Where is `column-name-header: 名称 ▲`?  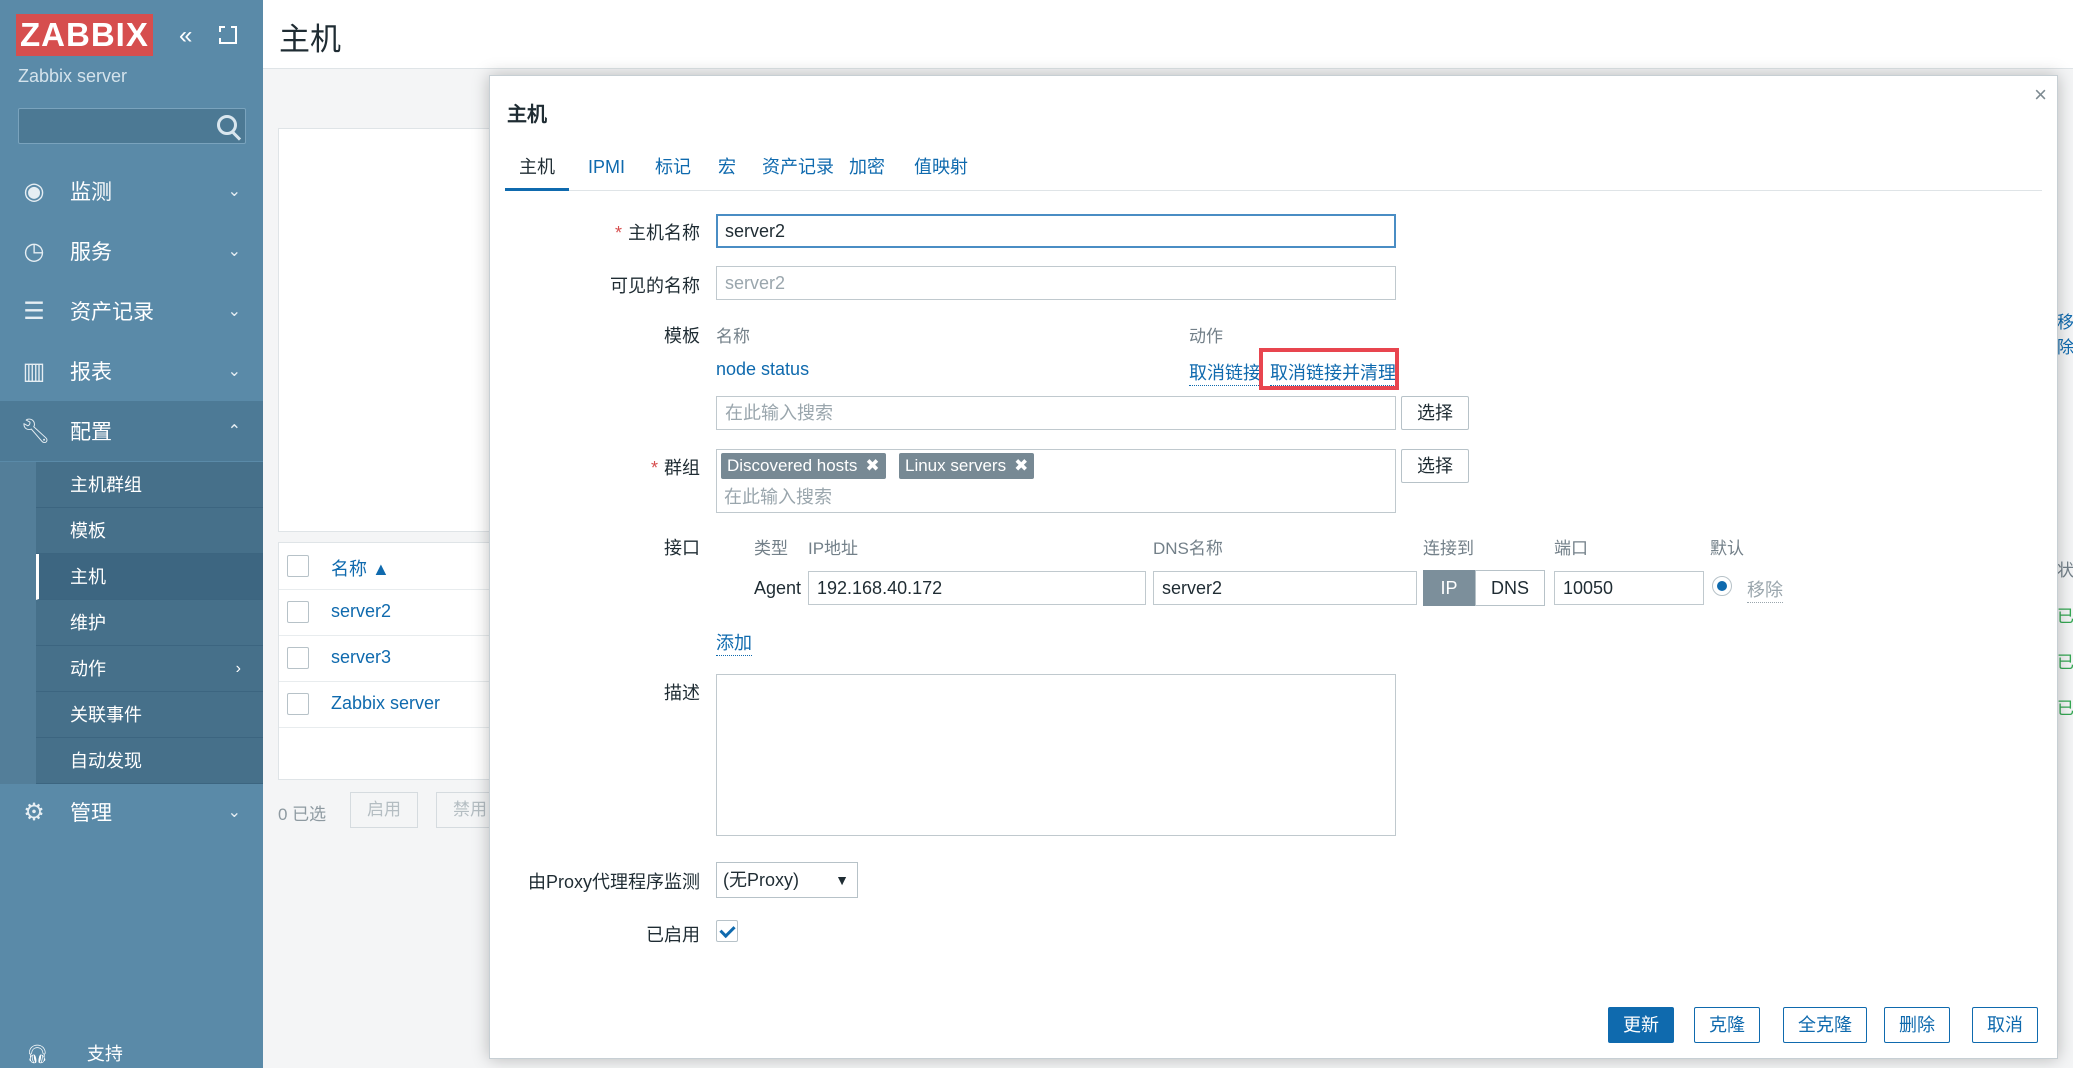 column-name-header: 名称 ▲ is located at coordinates (360, 568).